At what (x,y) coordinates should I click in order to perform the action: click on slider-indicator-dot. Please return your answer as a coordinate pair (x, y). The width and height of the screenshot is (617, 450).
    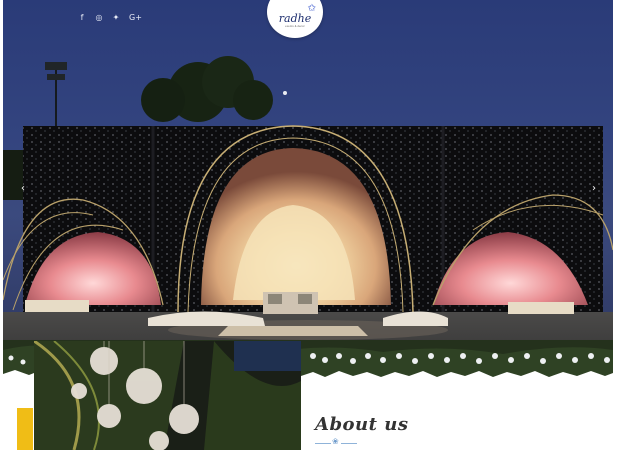
    Looking at the image, I should click on (285, 93).